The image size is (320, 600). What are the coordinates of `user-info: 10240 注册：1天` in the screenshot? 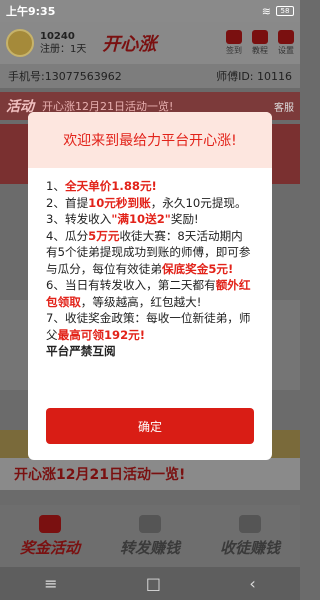 It's located at (63, 43).